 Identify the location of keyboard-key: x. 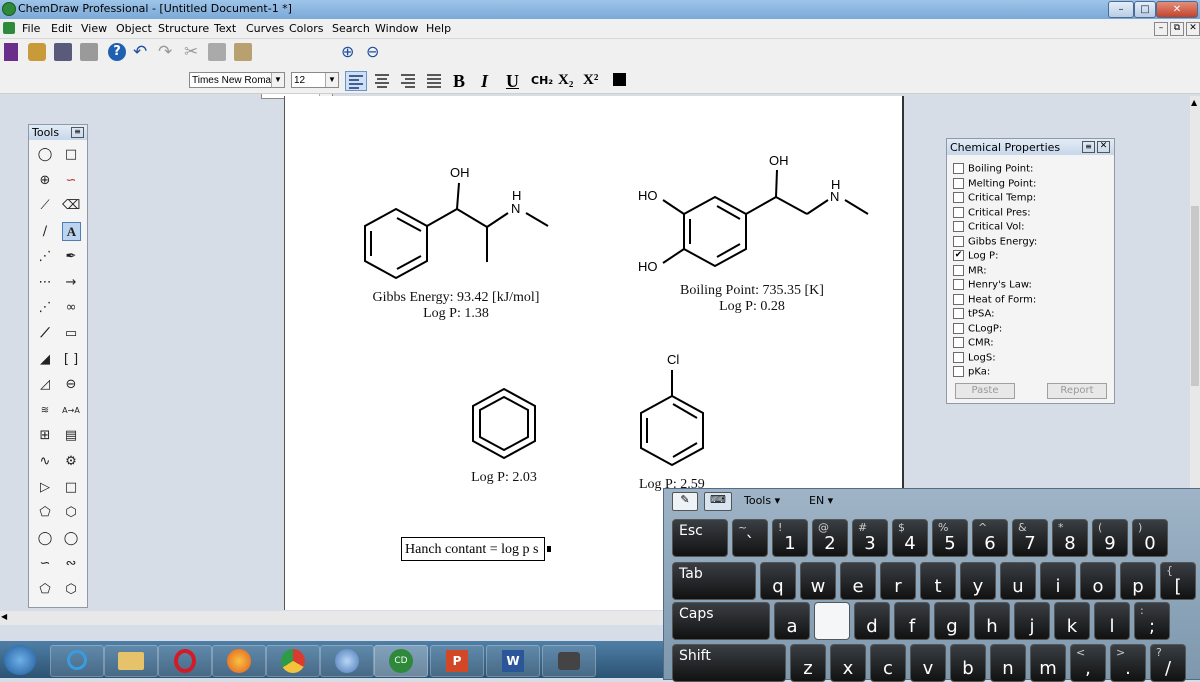
(848, 663).